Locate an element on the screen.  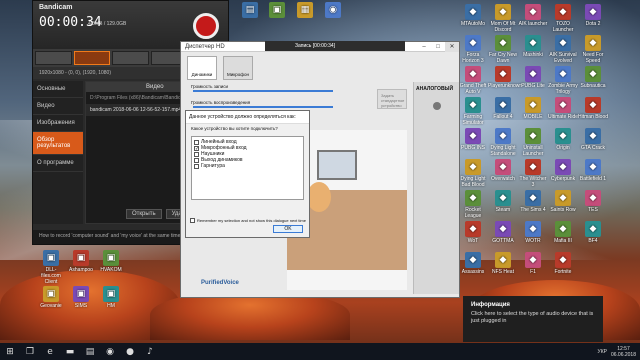
desktop-icon: ◆ AIK launcher is located at coordinates (533, 15).